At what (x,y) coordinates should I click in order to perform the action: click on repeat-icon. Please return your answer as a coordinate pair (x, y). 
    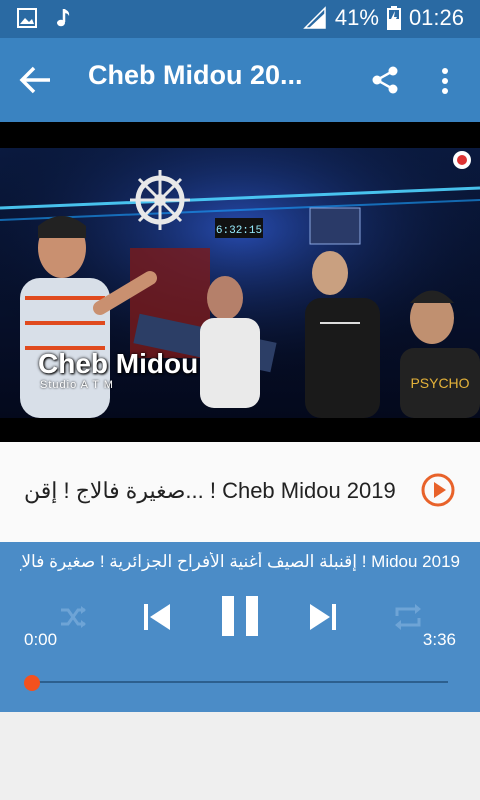
    Looking at the image, I should click on (408, 617).